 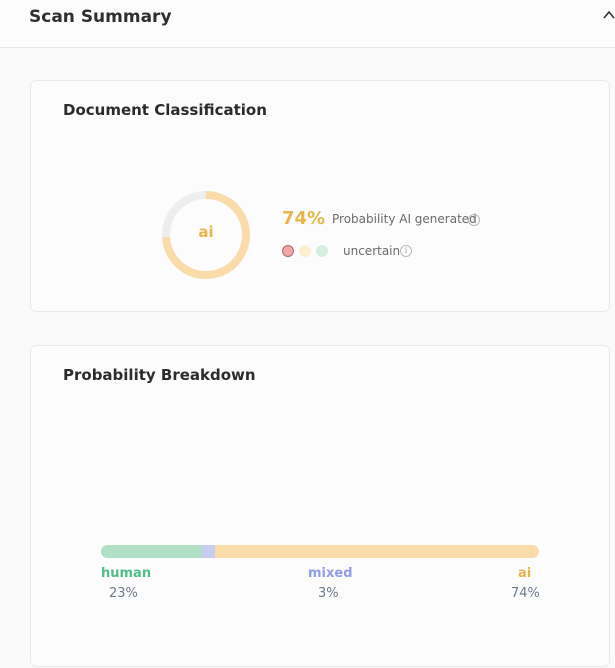 What do you see at coordinates (525, 593) in the screenshot?
I see `value-ai: 74%` at bounding box center [525, 593].